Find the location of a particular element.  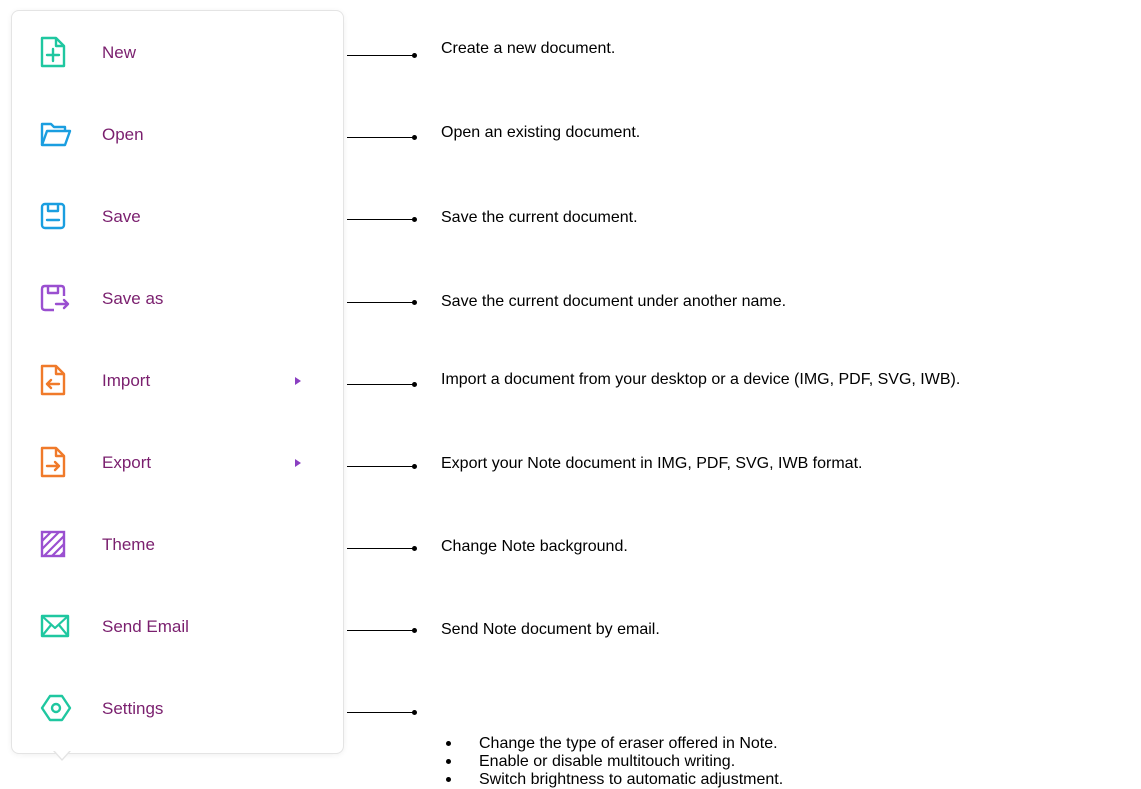

menu-label-settings: Settings is located at coordinates (133, 708).